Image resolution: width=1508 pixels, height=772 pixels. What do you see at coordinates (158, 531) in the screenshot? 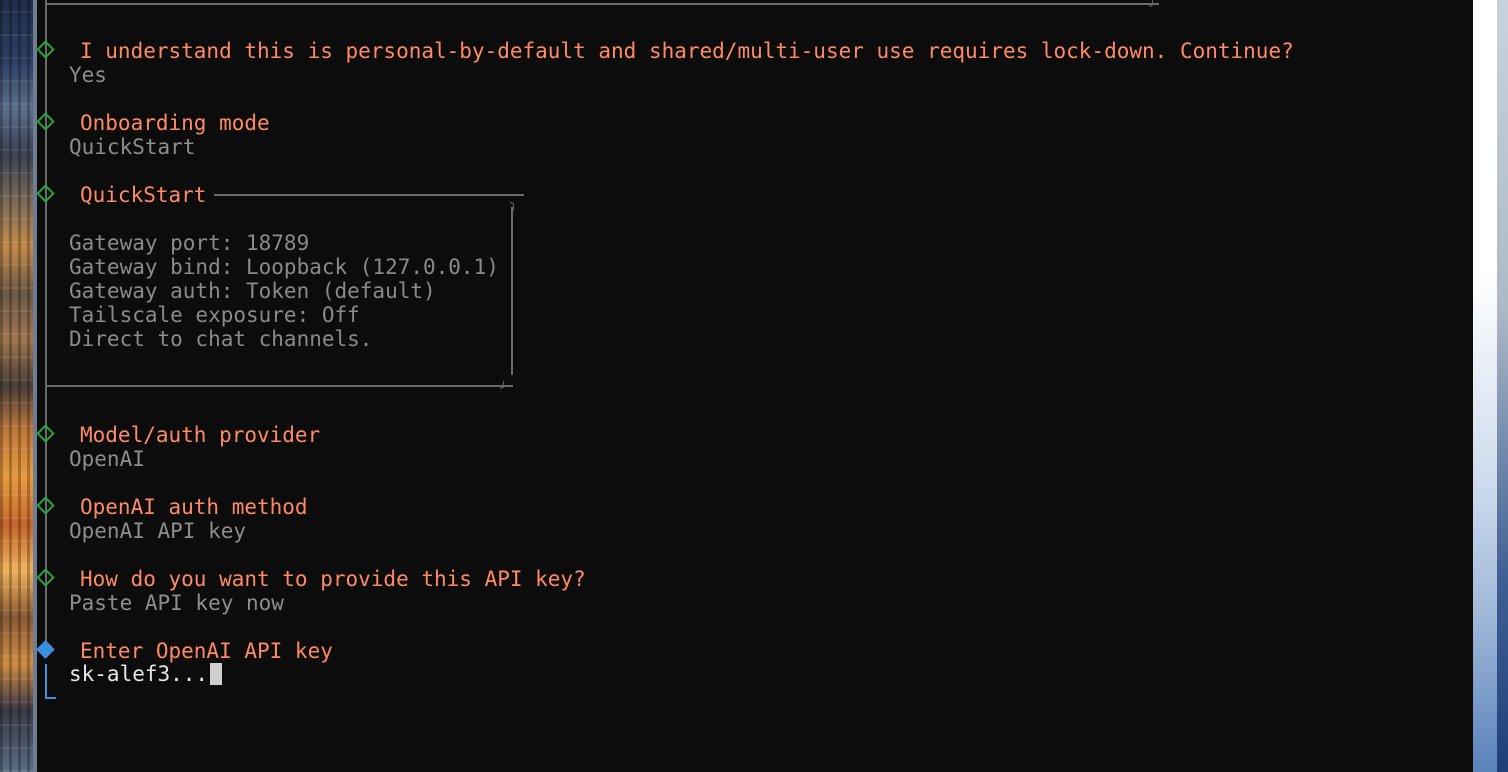
I see `prompt-answer: OpenAI API key` at bounding box center [158, 531].